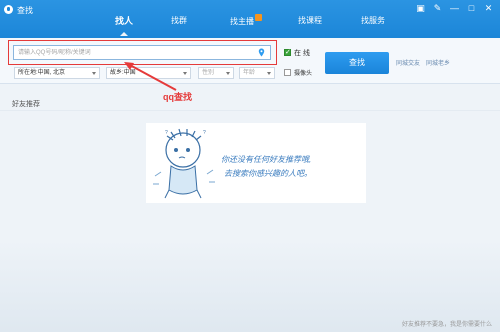  I want to click on window-controls: ▣ ✎ — □ ✕, so click(454, 8).